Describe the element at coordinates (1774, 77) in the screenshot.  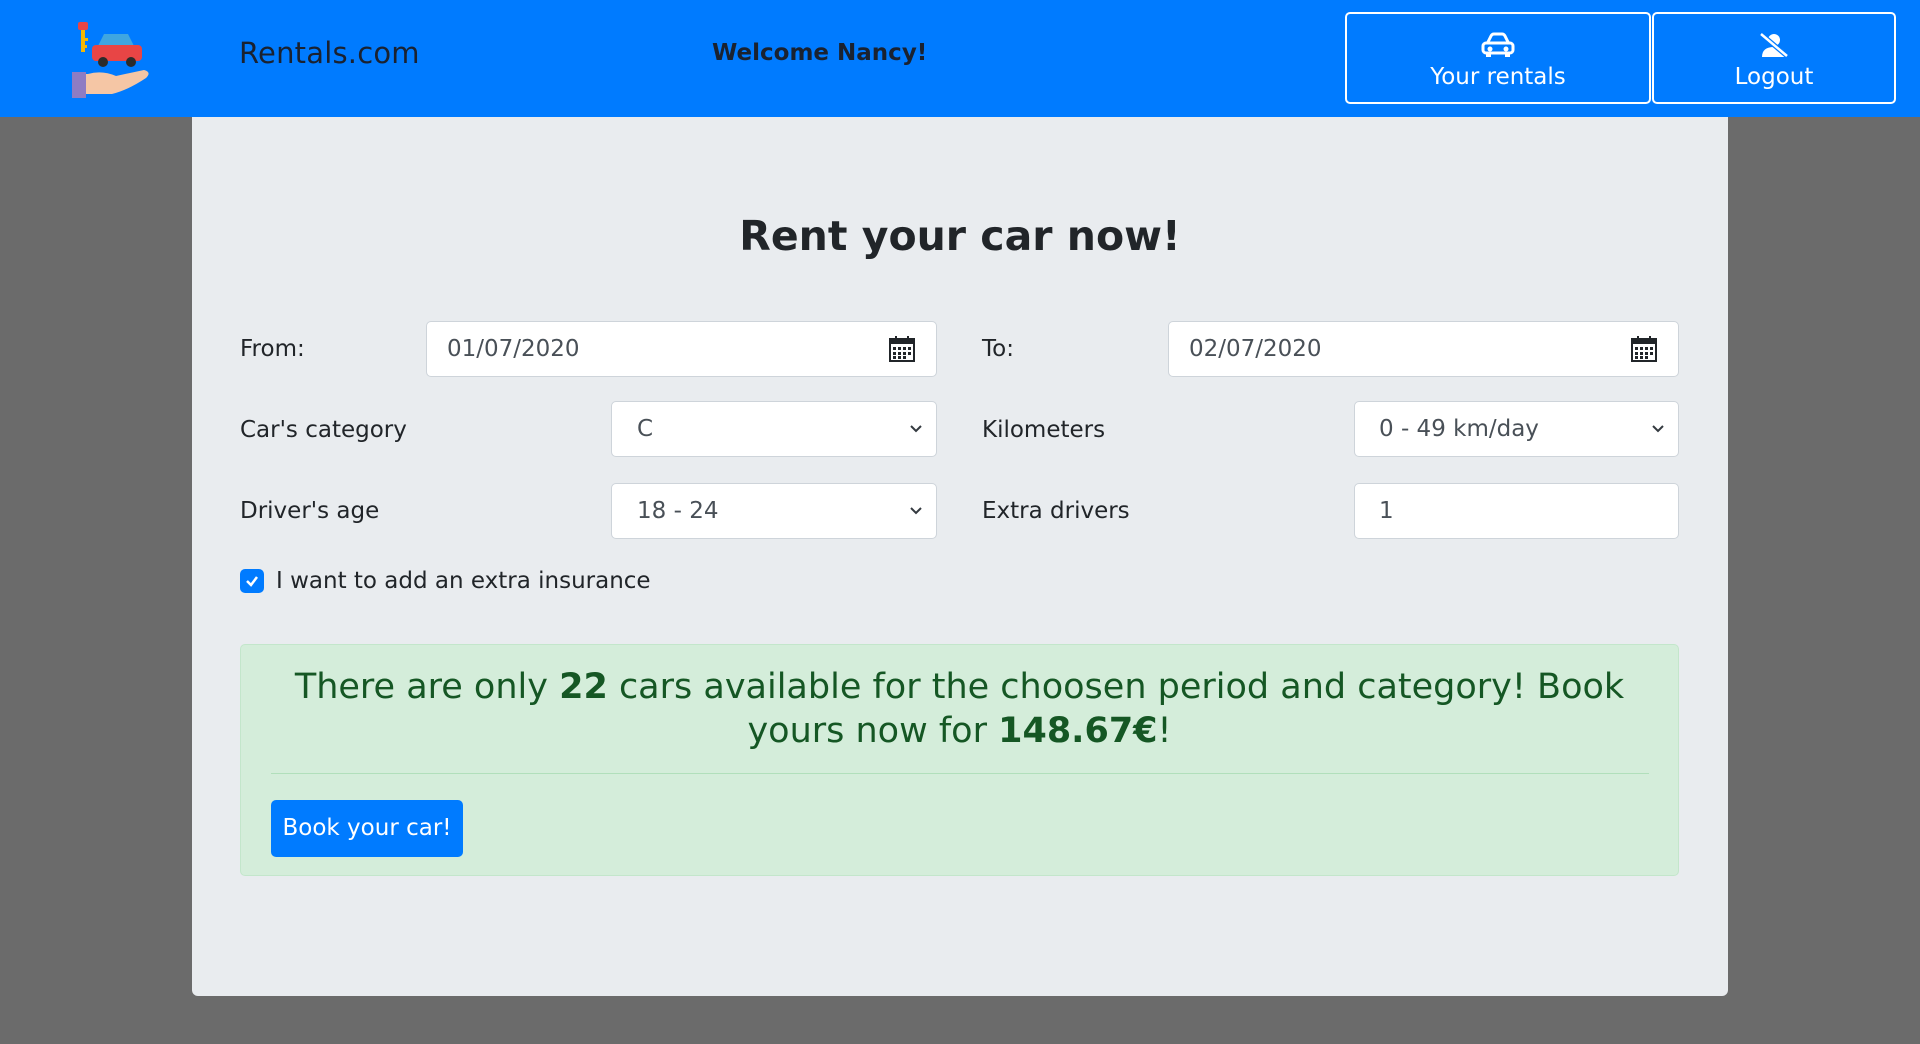
I see `logout-label: Logout` at that location.